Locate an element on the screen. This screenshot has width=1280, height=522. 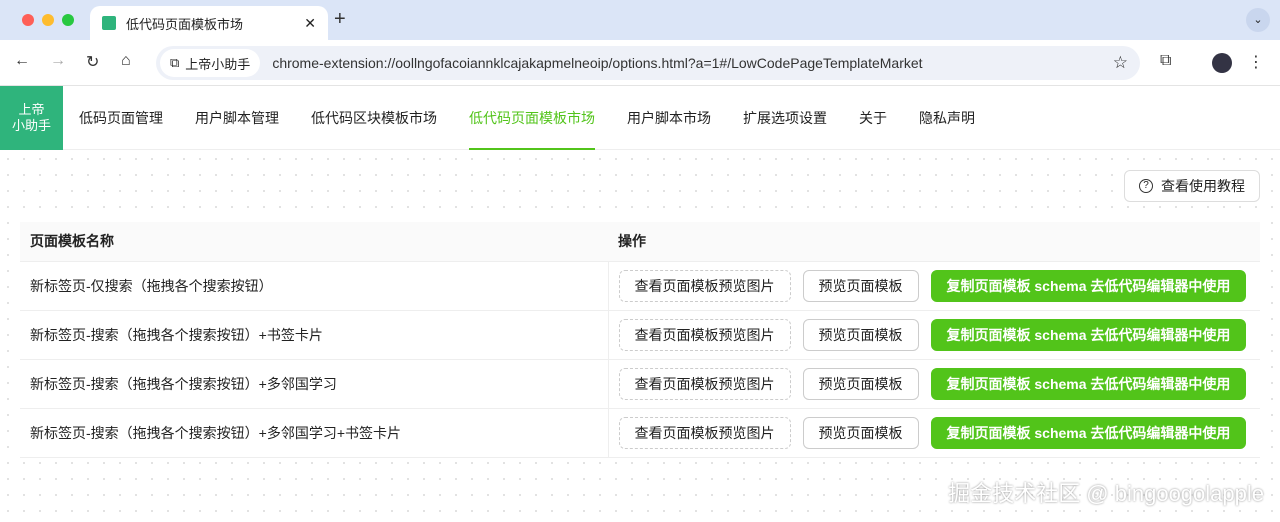
avatar is located at coordinates (1222, 63).